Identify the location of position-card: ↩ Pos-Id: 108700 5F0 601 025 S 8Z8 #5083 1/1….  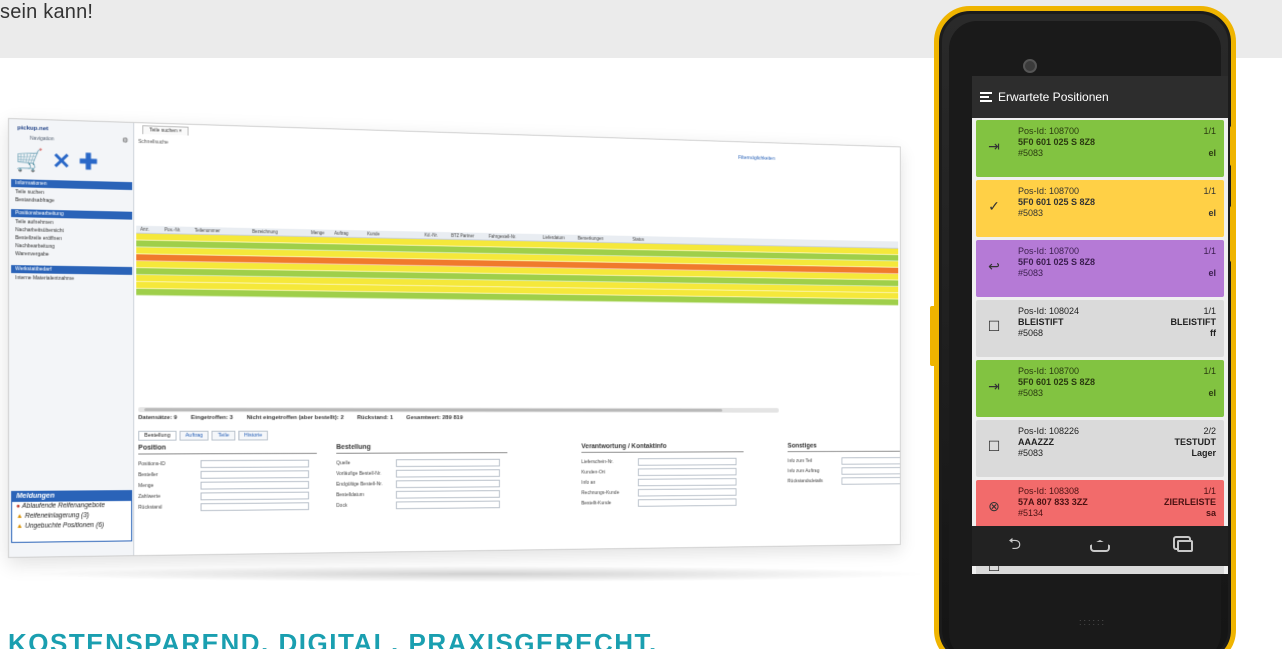
(1100, 268).